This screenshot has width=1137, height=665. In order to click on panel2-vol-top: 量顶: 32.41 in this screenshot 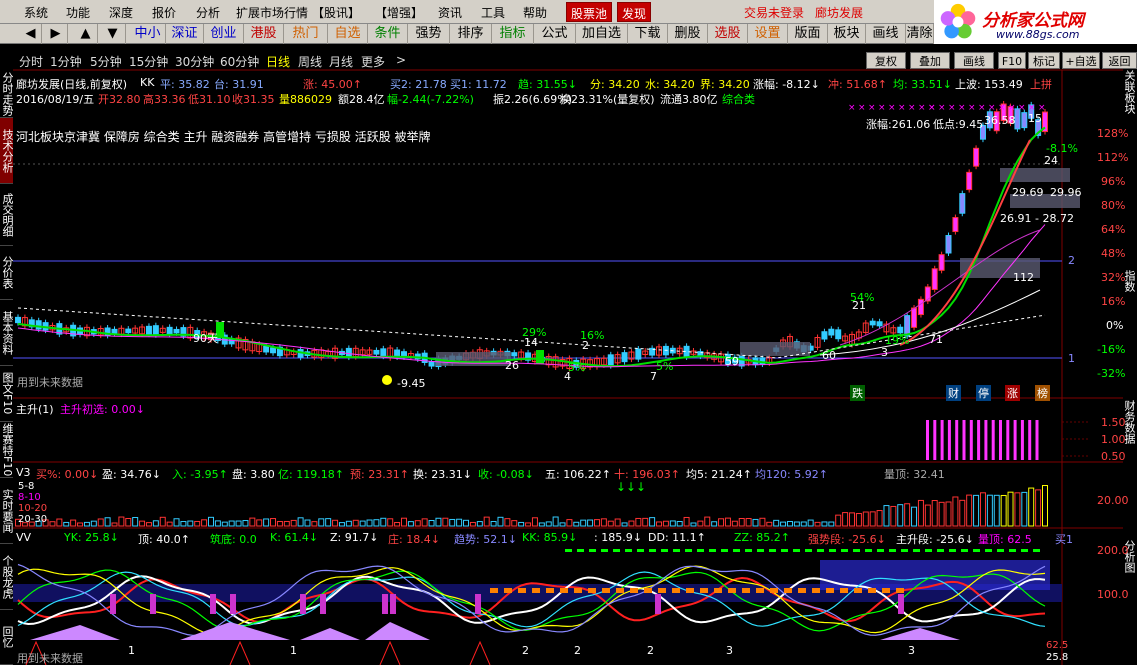, I will do `click(914, 474)`.